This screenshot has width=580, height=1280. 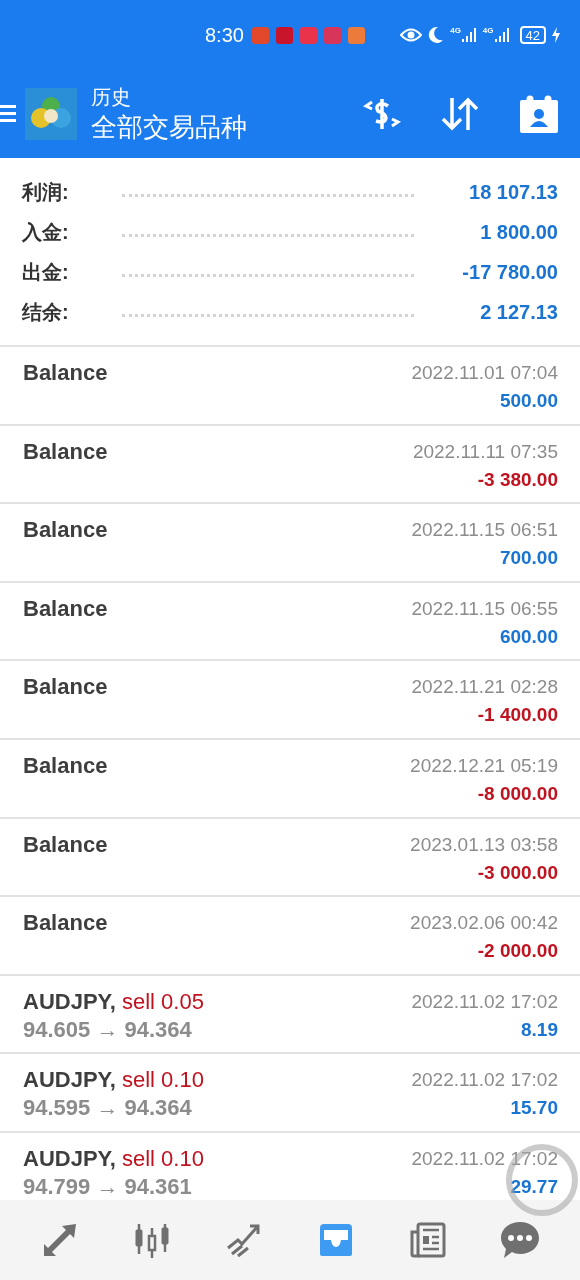 I want to click on summary-label: 结余:, so click(x=46, y=312).